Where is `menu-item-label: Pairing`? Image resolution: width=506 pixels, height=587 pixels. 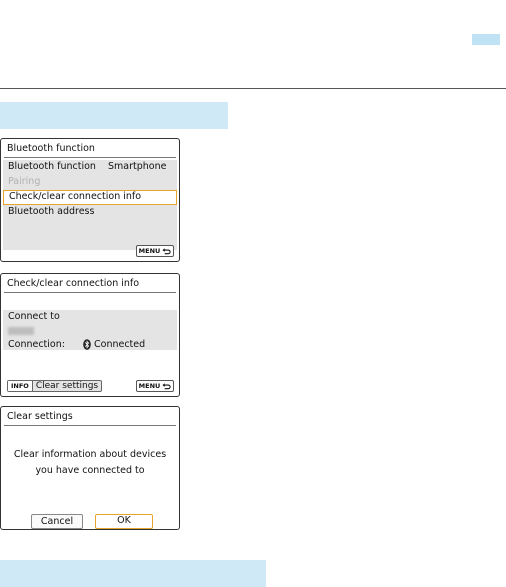 menu-item-label: Pairing is located at coordinates (24, 181).